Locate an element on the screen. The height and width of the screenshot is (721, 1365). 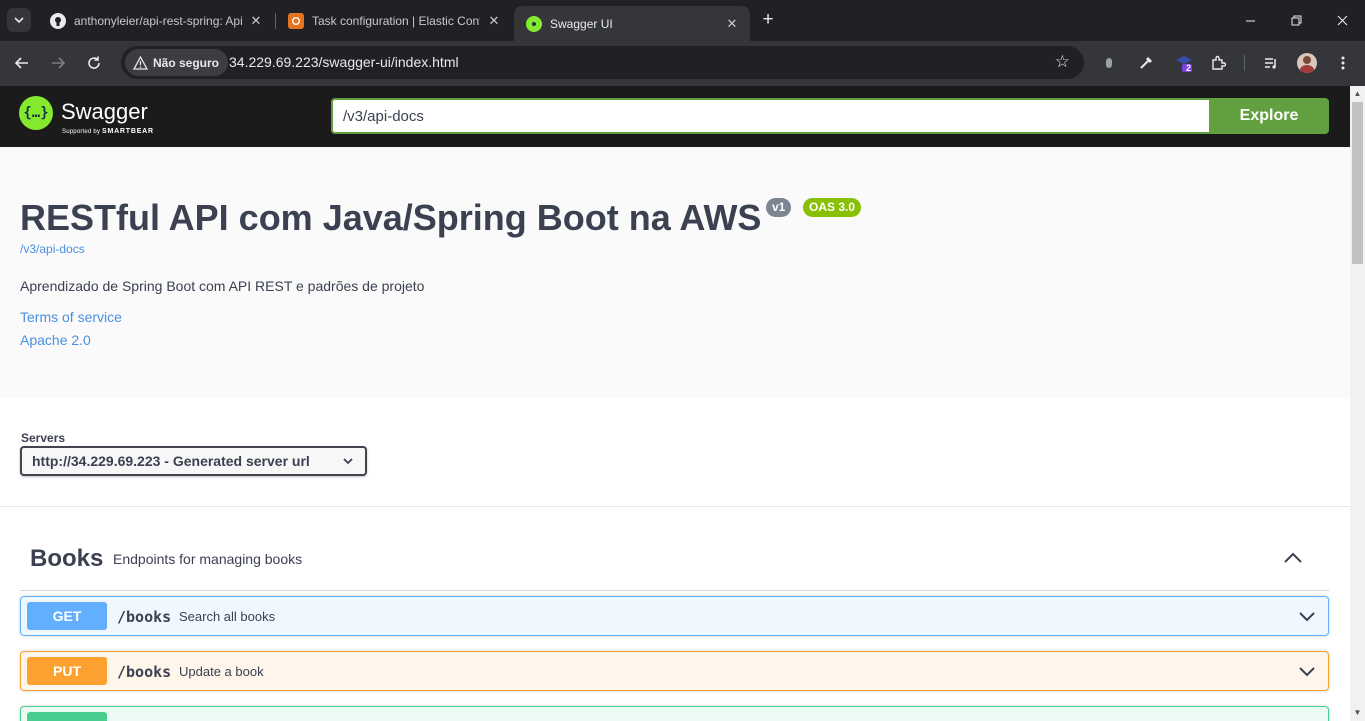
tag-books-header: Books Endpoints for managing books is located at coordinates (674, 563).